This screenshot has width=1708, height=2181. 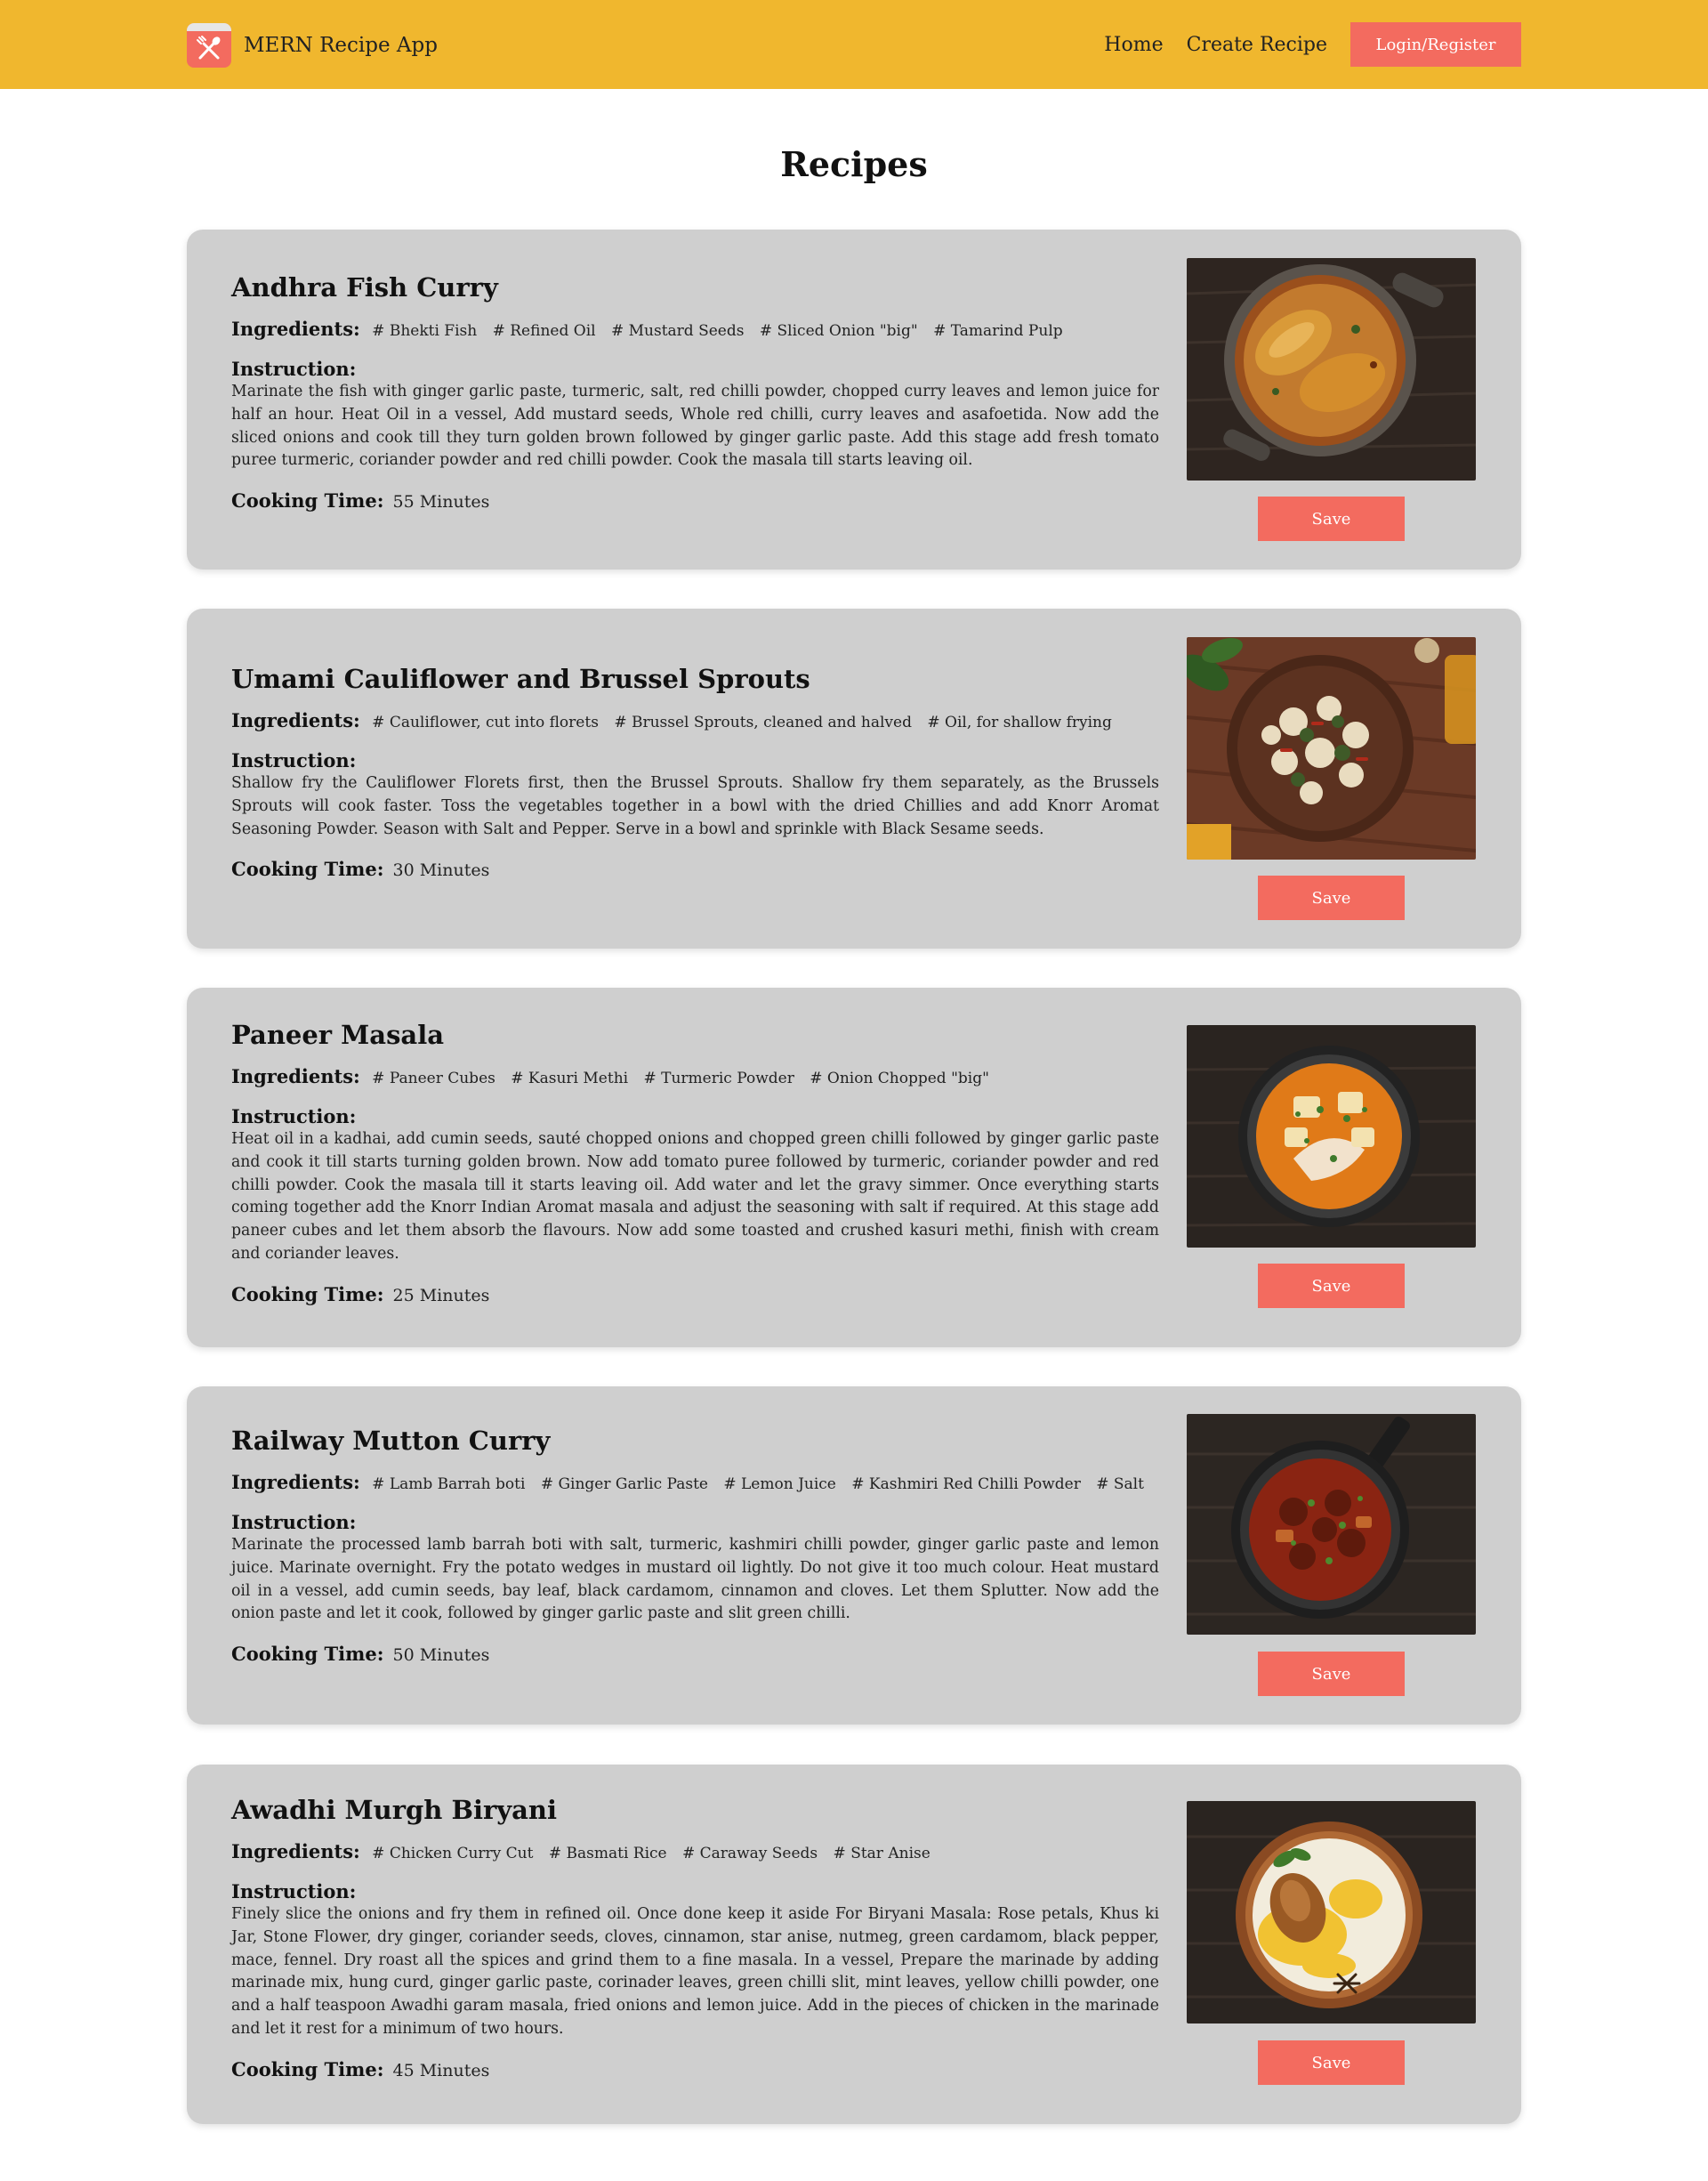 I want to click on ingredient-tag: # Lemon Juice, so click(x=779, y=1484).